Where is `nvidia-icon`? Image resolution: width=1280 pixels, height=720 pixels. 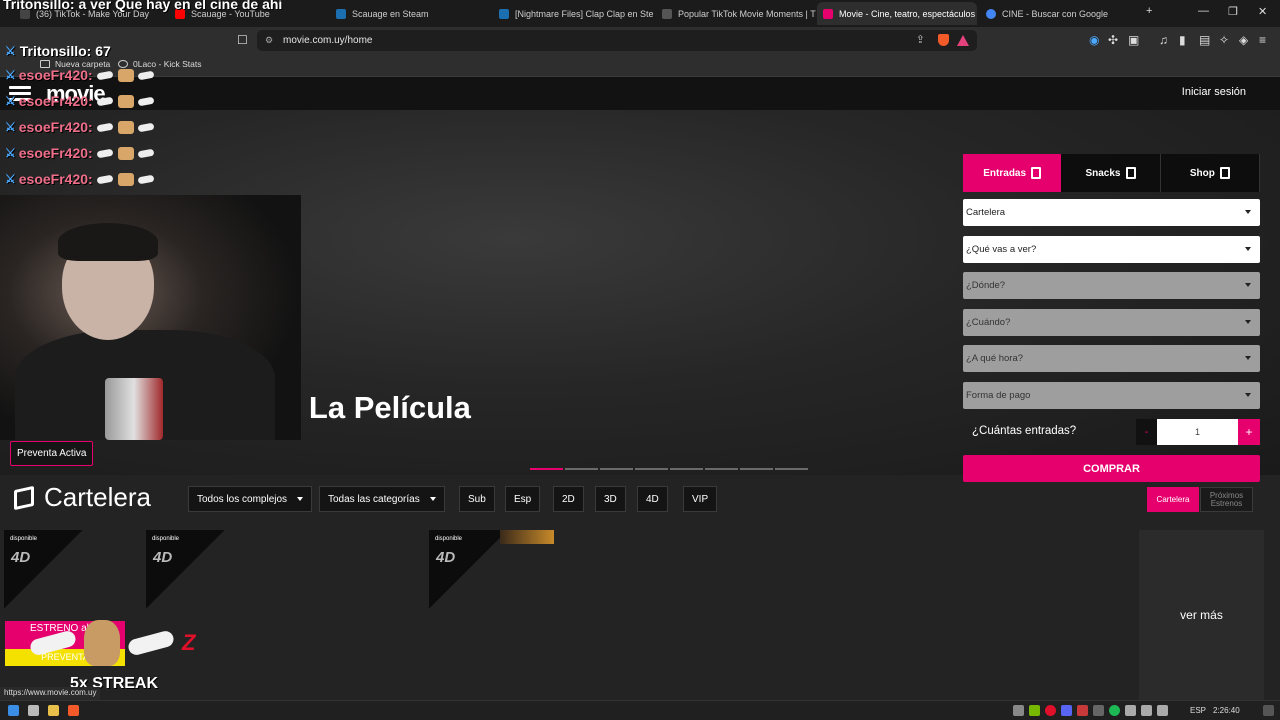
nvidia-icon is located at coordinates (1034, 710).